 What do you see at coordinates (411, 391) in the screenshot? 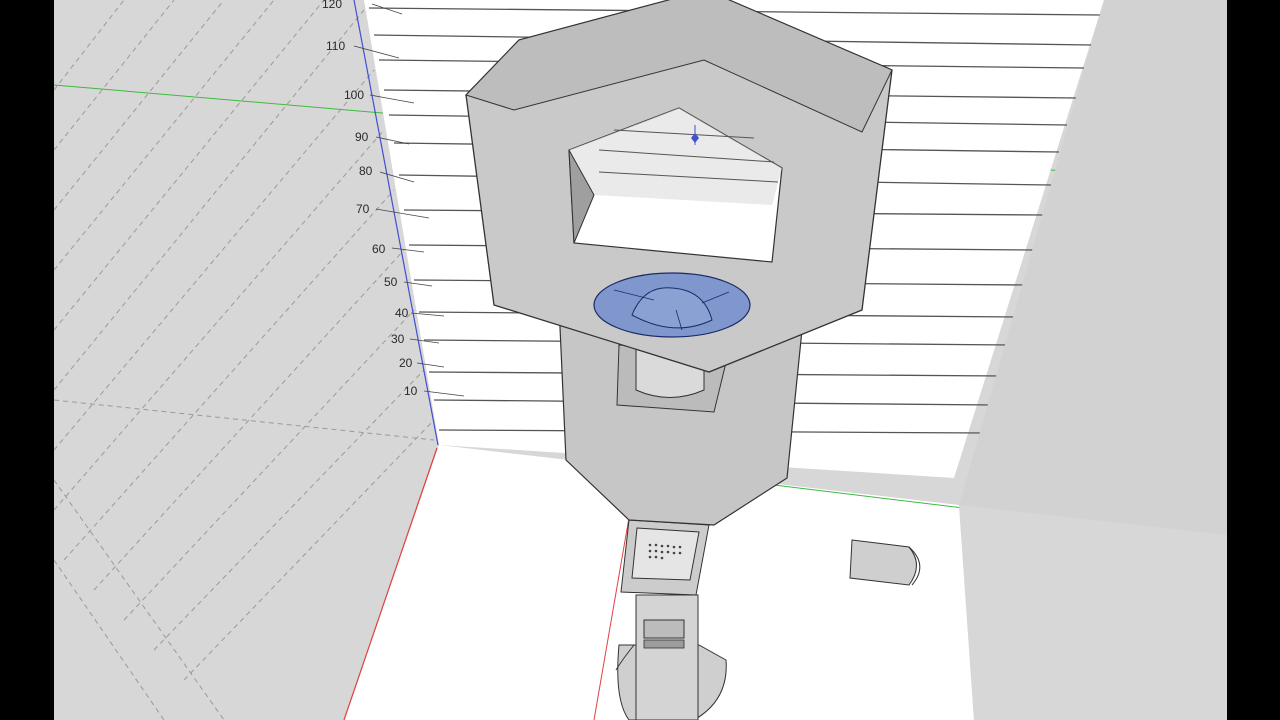
I see `scale-label: 10` at bounding box center [411, 391].